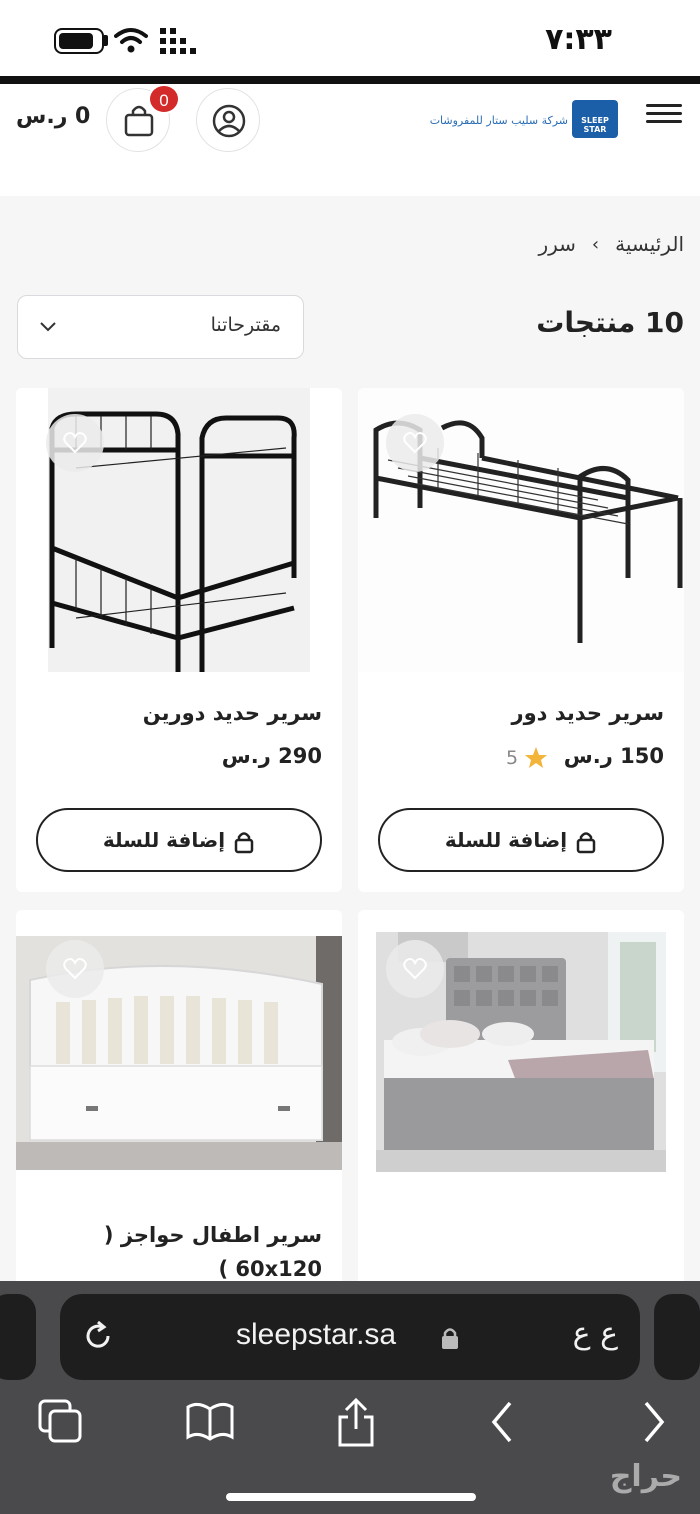 This screenshot has width=700, height=1514. What do you see at coordinates (498, 120) in the screenshot?
I see `logo-text: شركة سليب ستار للمفروشات` at bounding box center [498, 120].